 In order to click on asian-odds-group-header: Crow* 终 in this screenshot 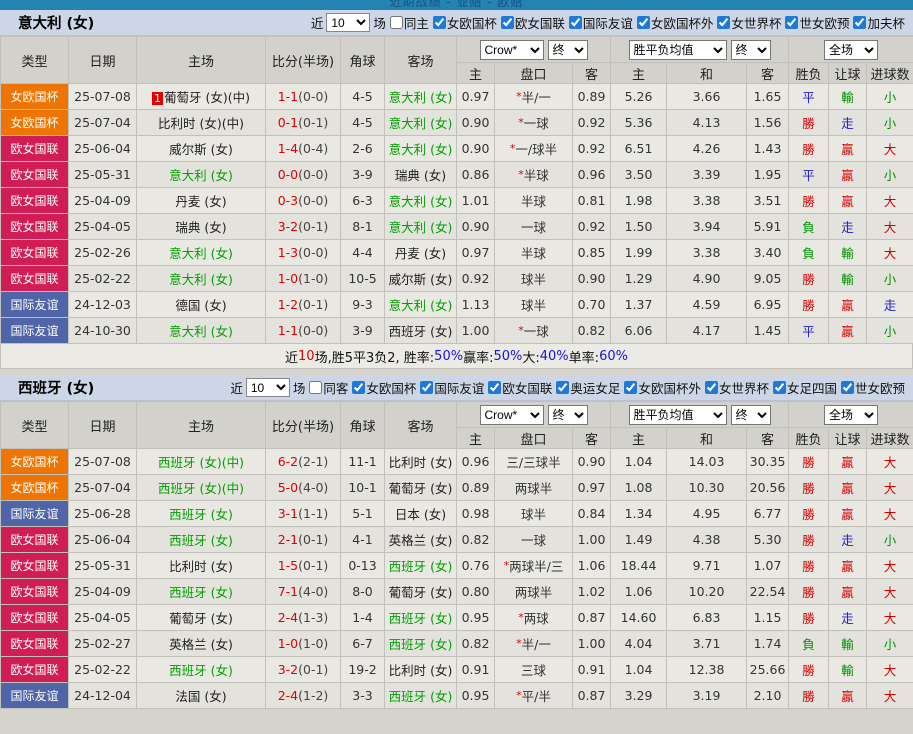, I will do `click(533, 414)`.